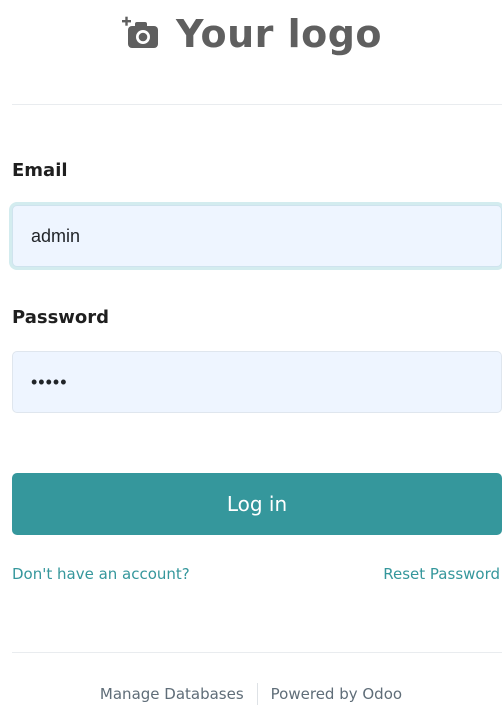  I want to click on camera-add-icon, so click(139, 32).